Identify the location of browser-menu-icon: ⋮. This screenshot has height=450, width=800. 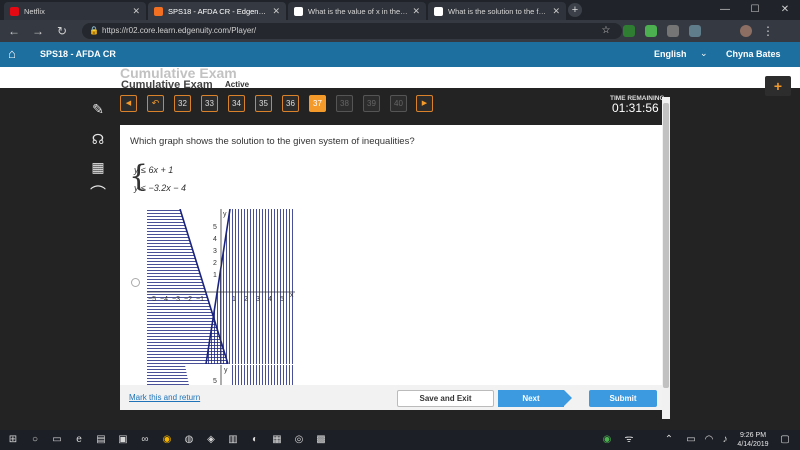
(768, 31).